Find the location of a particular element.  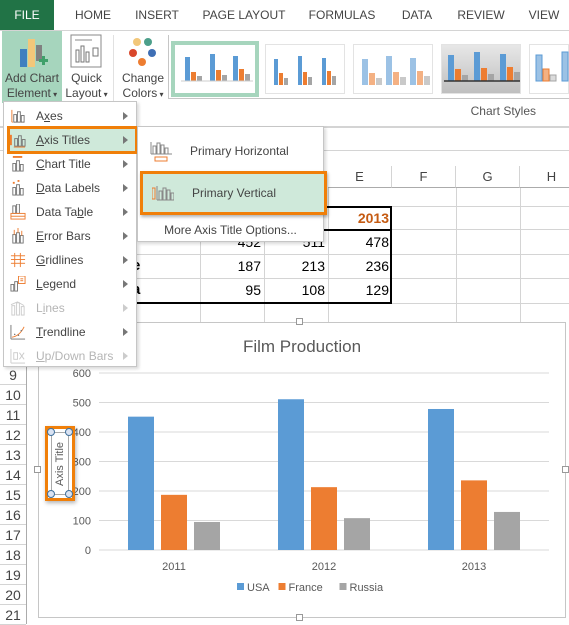

legend-label-france: France is located at coordinates (306, 588).